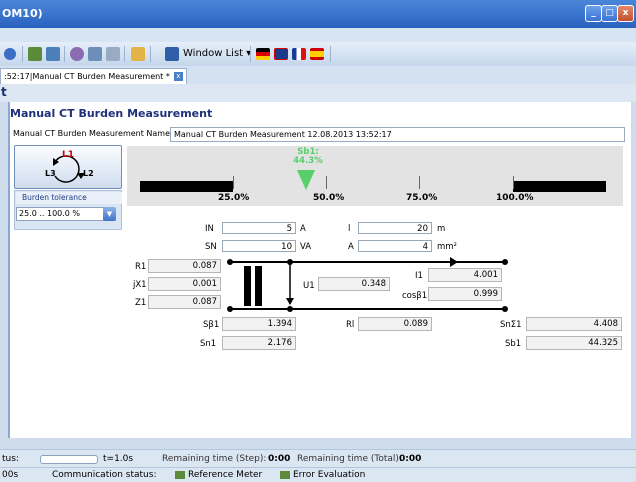  Describe the element at coordinates (419, 276) in the screenshot. I see `i1-label: I1` at that location.